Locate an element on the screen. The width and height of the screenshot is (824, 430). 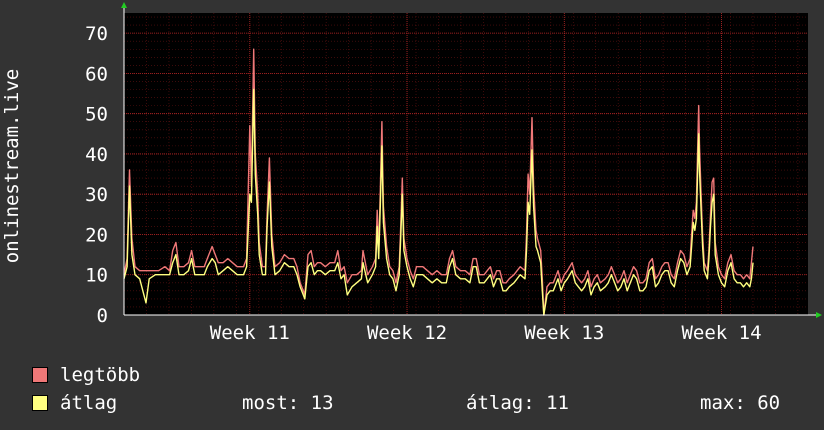
x-axis-arrow is located at coordinates (819, 315).